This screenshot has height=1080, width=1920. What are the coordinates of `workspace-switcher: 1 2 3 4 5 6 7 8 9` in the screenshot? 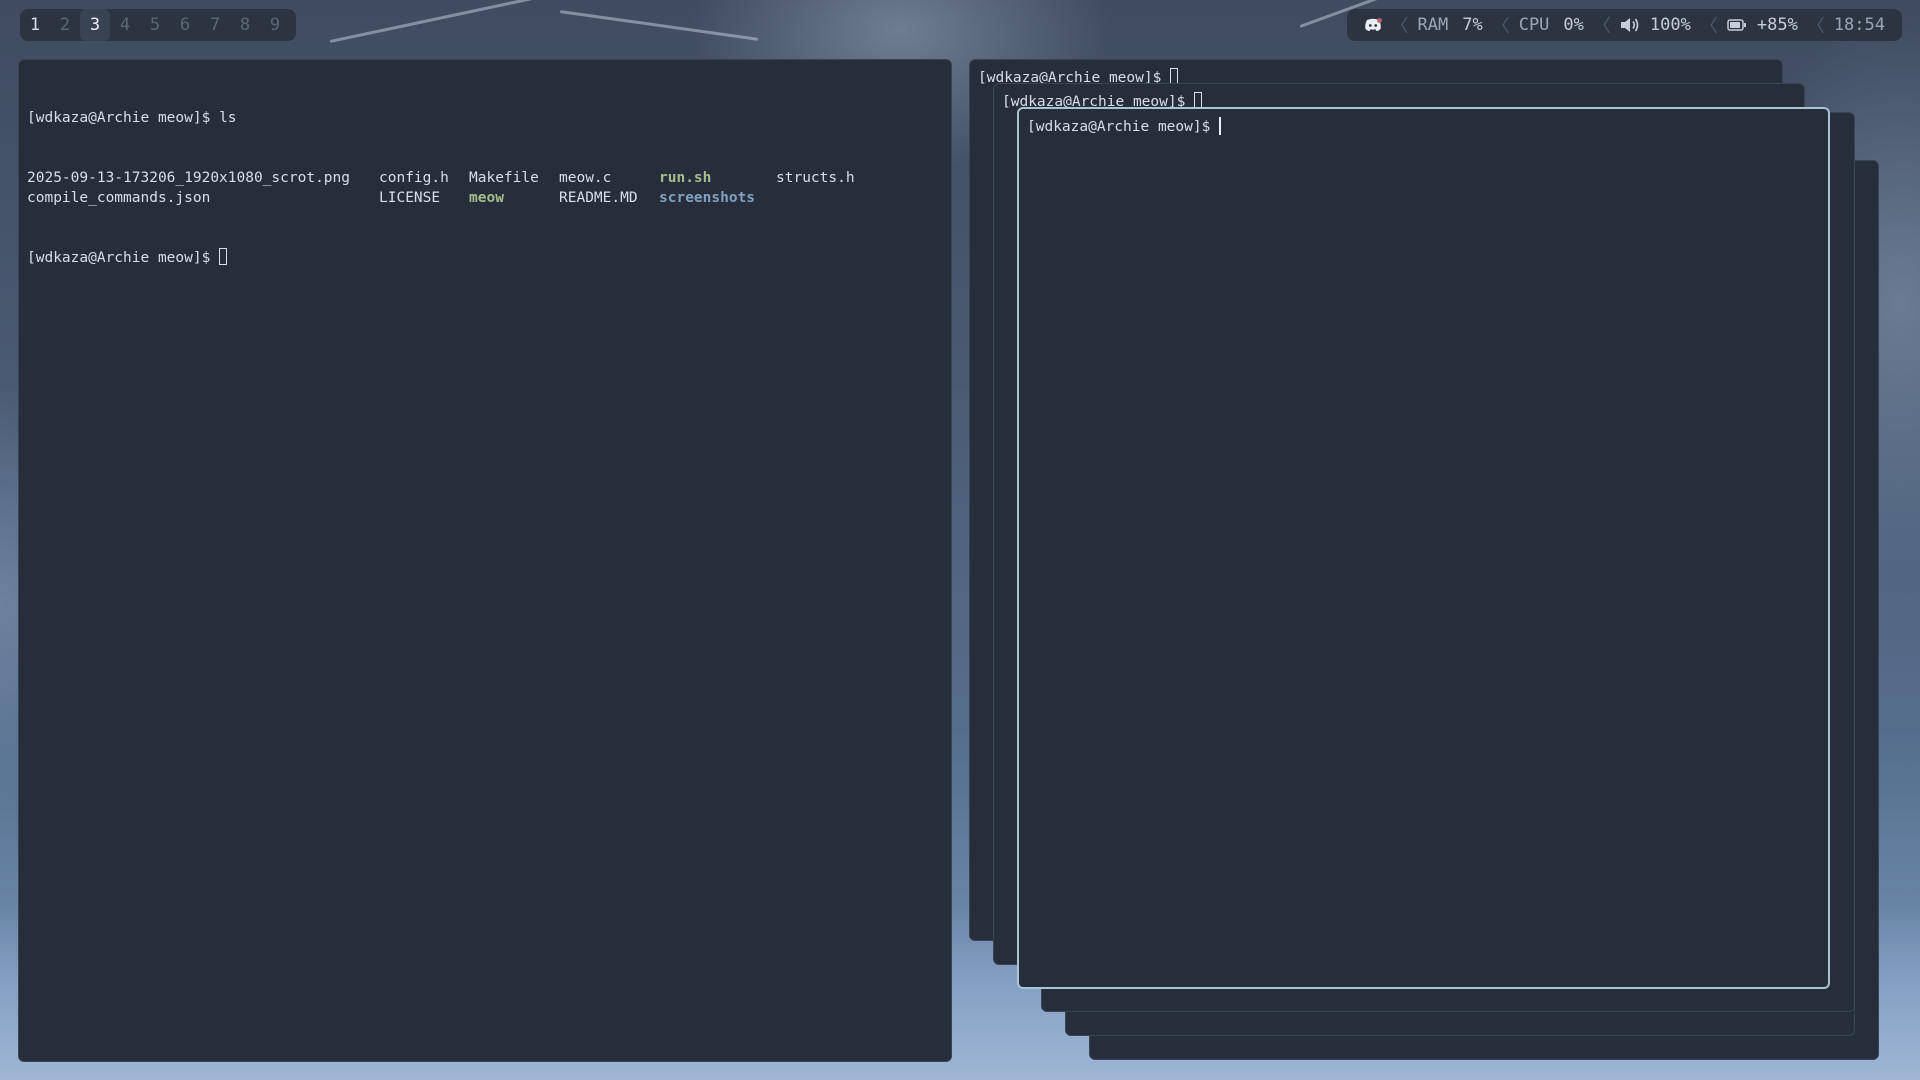 It's located at (158, 25).